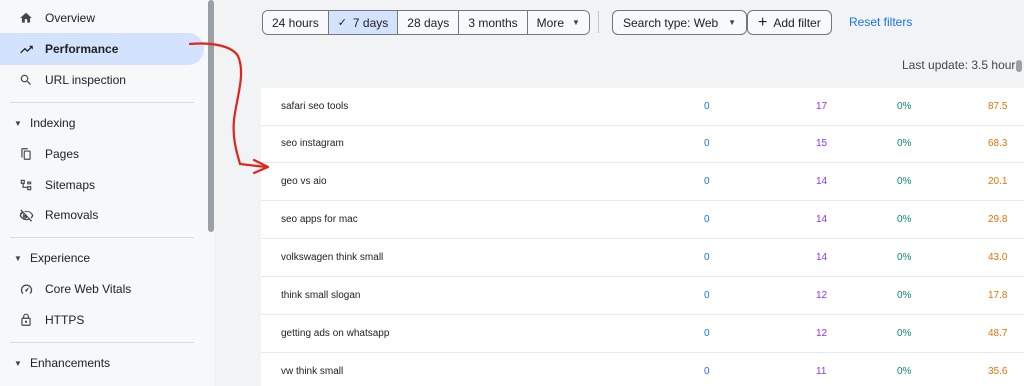 This screenshot has height=386, width=1024. I want to click on table-row: getting ads on whatsapp 0 12 0% 48.7, so click(642, 334).